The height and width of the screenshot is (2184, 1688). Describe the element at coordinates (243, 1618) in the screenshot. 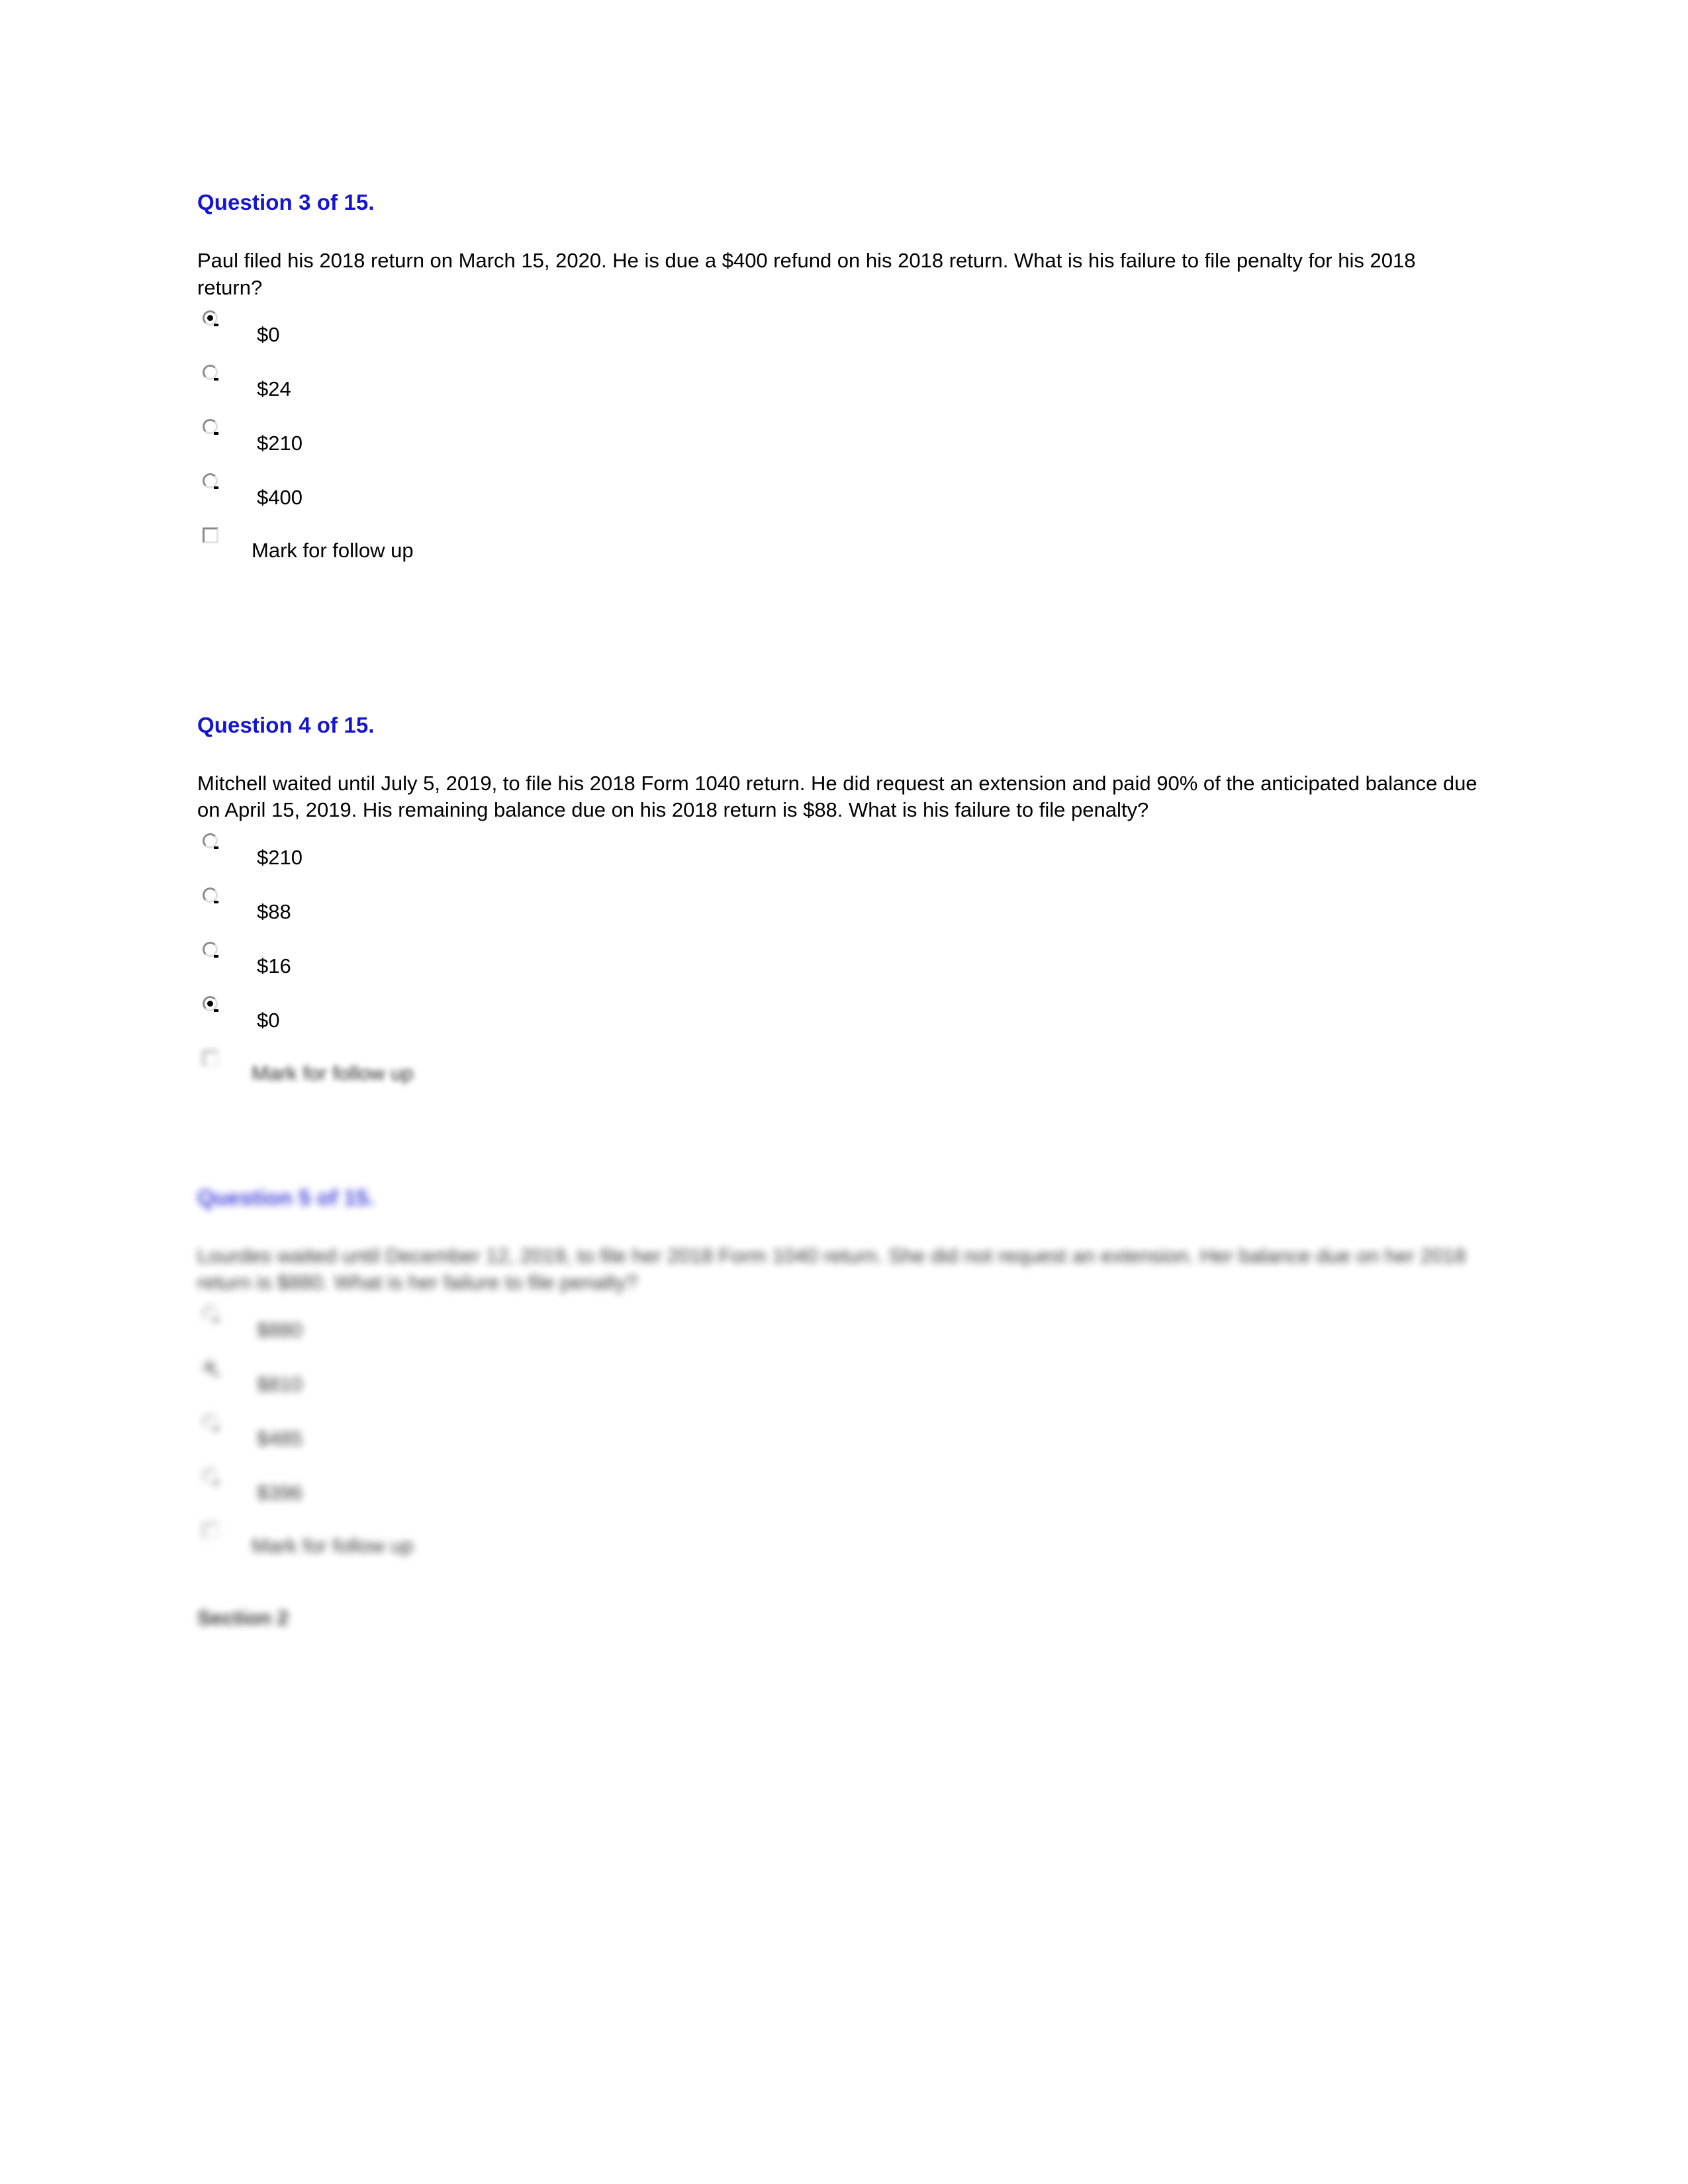

I see `section-2-heading: Section 2` at that location.